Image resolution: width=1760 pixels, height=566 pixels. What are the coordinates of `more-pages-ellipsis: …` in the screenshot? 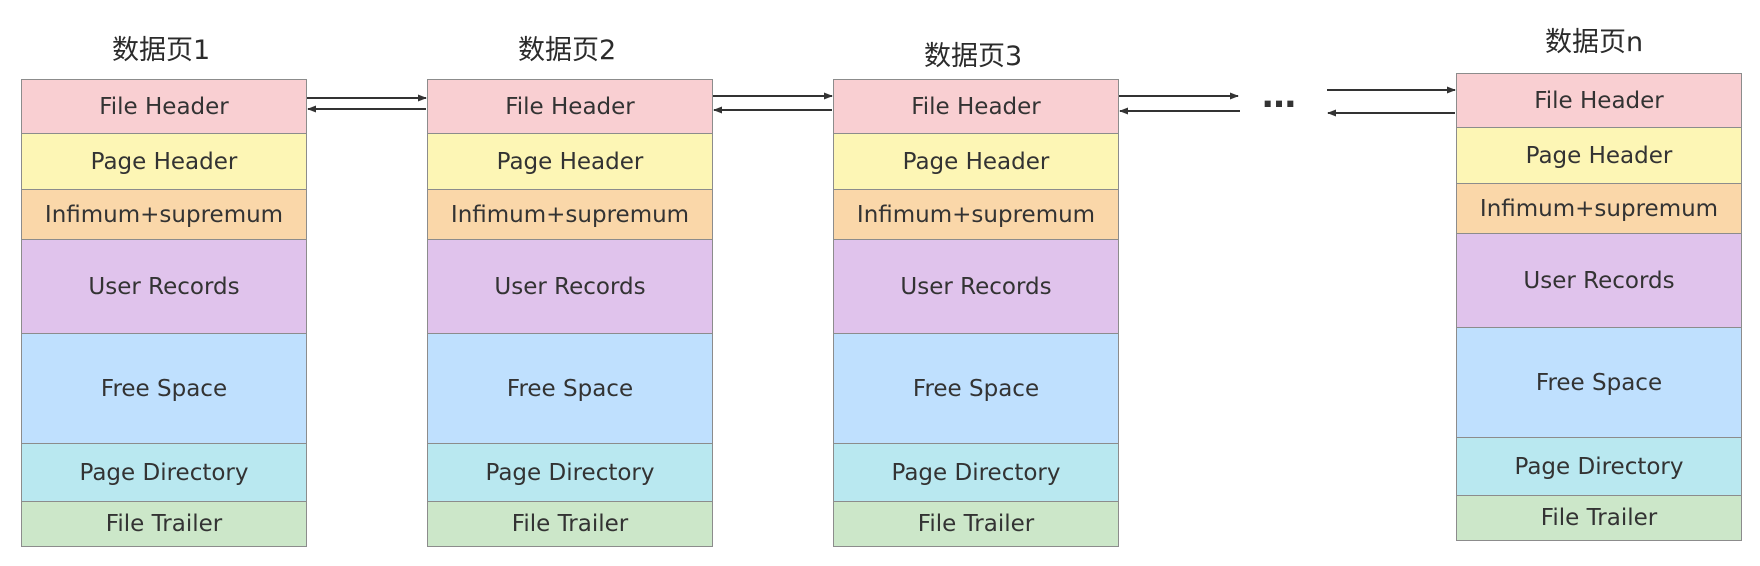 It's located at (1281, 96).